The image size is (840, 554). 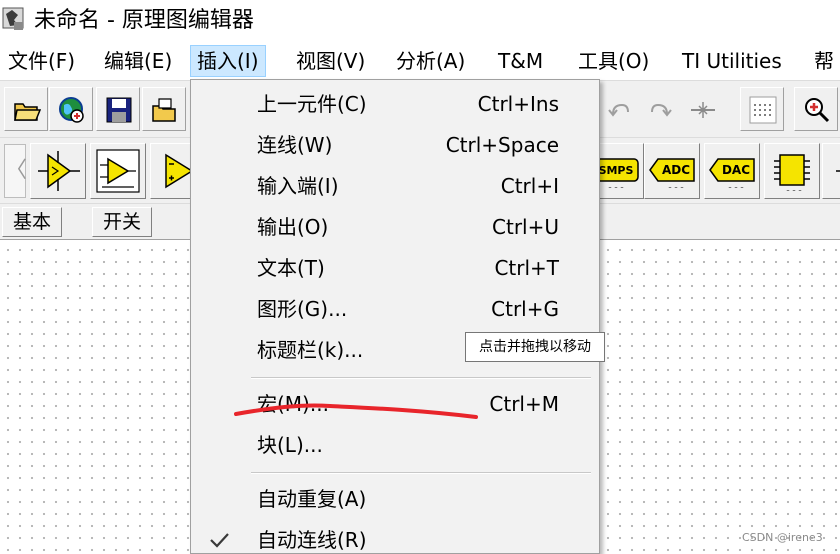 What do you see at coordinates (27, 112) in the screenshot?
I see `open-folder-icon` at bounding box center [27, 112].